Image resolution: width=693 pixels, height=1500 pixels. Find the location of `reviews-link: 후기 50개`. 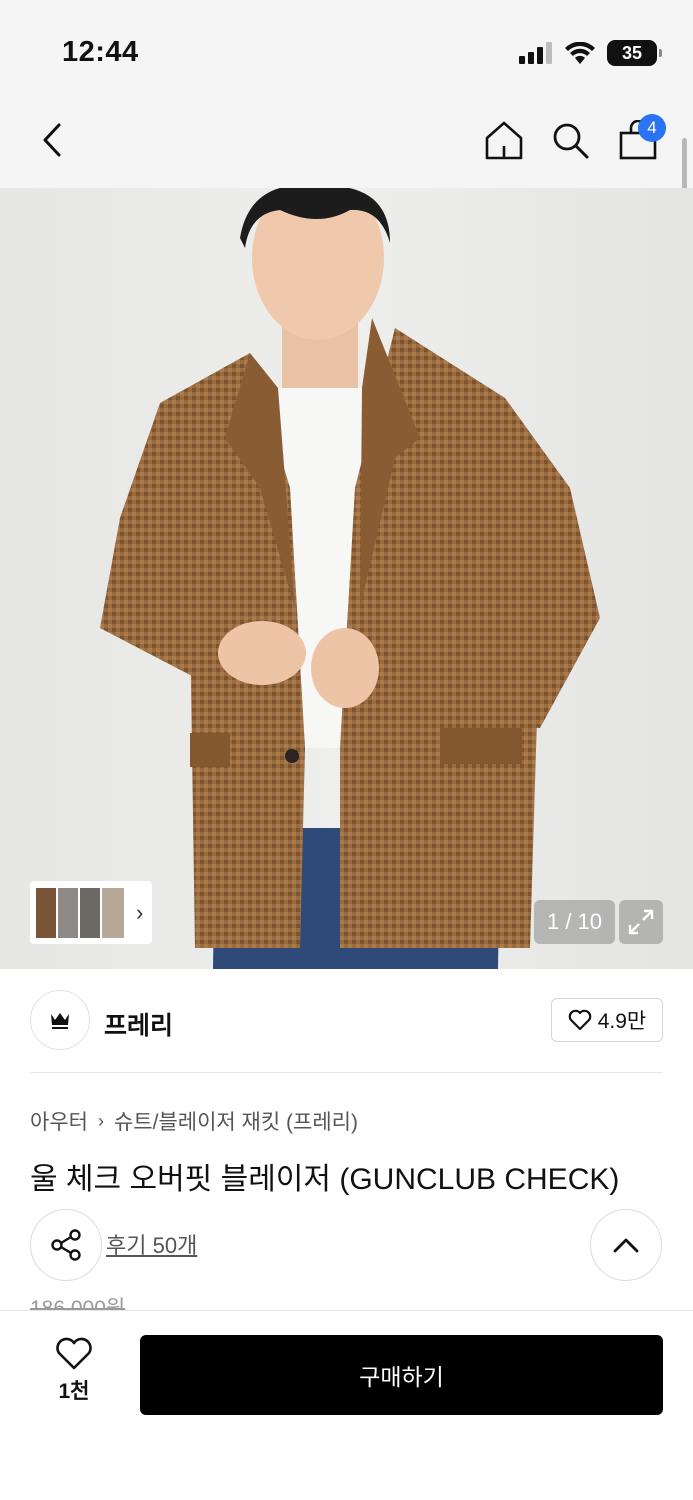

reviews-link: 후기 50개 is located at coordinates (151, 1244).